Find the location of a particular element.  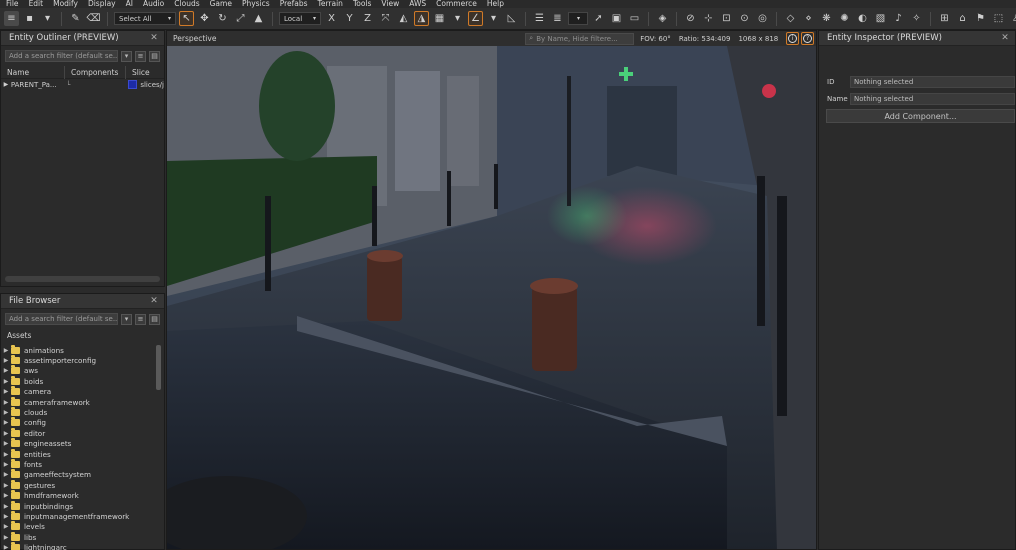

folder-item: ▶ libs is located at coordinates (77, 536).